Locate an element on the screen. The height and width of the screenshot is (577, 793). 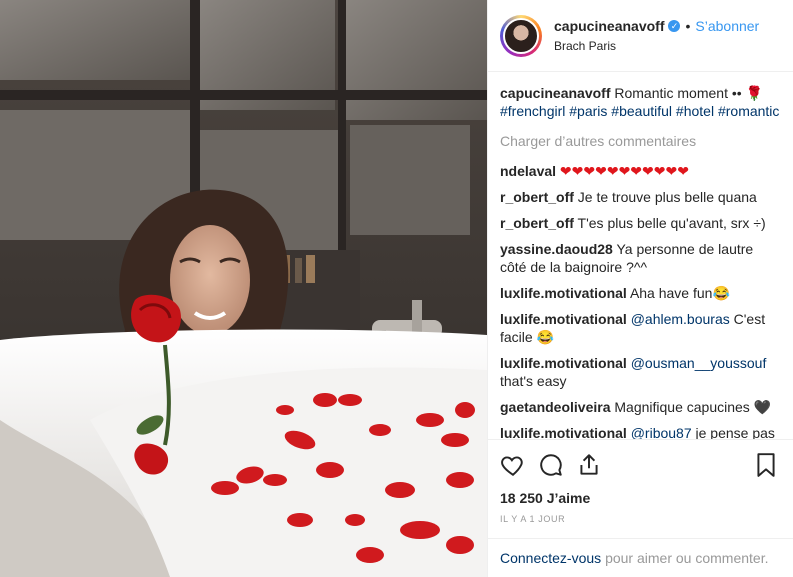
share-icon is located at coordinates (590, 466).